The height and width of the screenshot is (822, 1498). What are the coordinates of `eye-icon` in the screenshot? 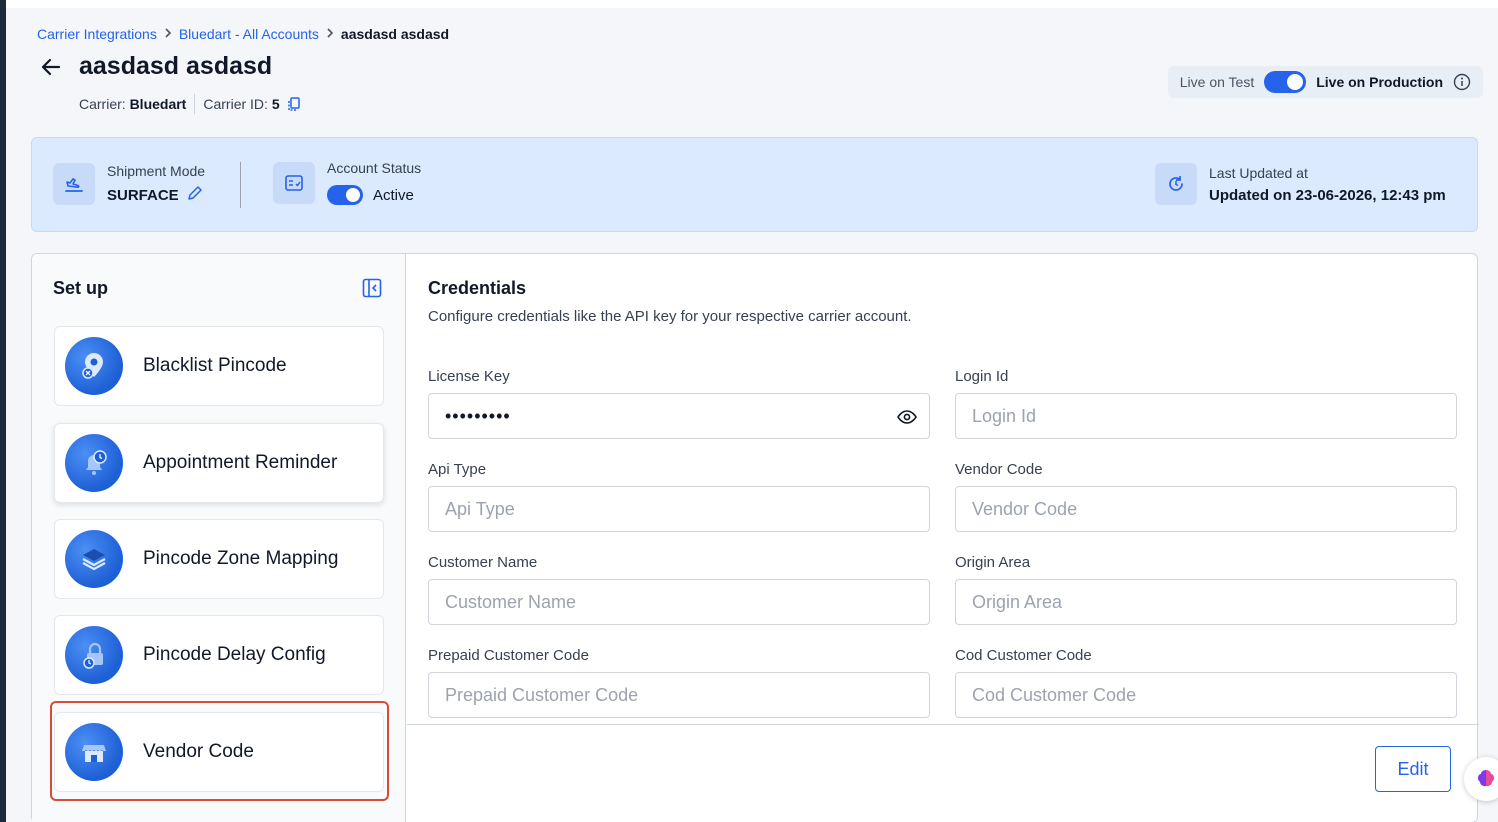 It's located at (907, 419).